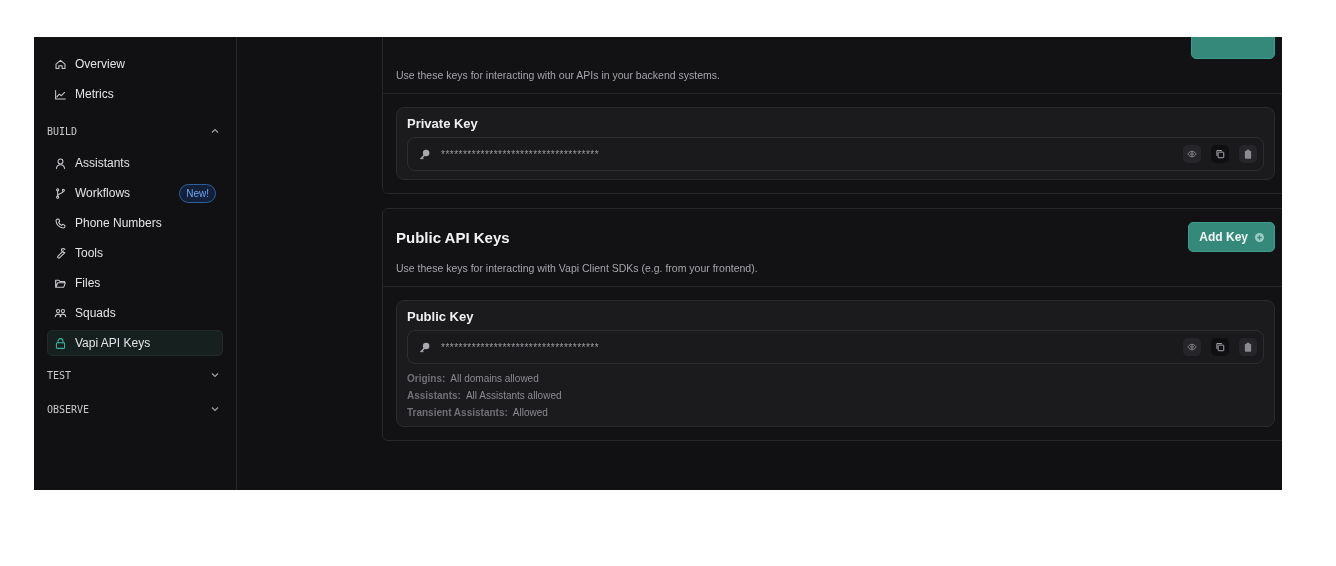 Image resolution: width=1336 pixels, height=566 pixels. What do you see at coordinates (135, 193) in the screenshot?
I see `sidebar-item: Workflows New!` at bounding box center [135, 193].